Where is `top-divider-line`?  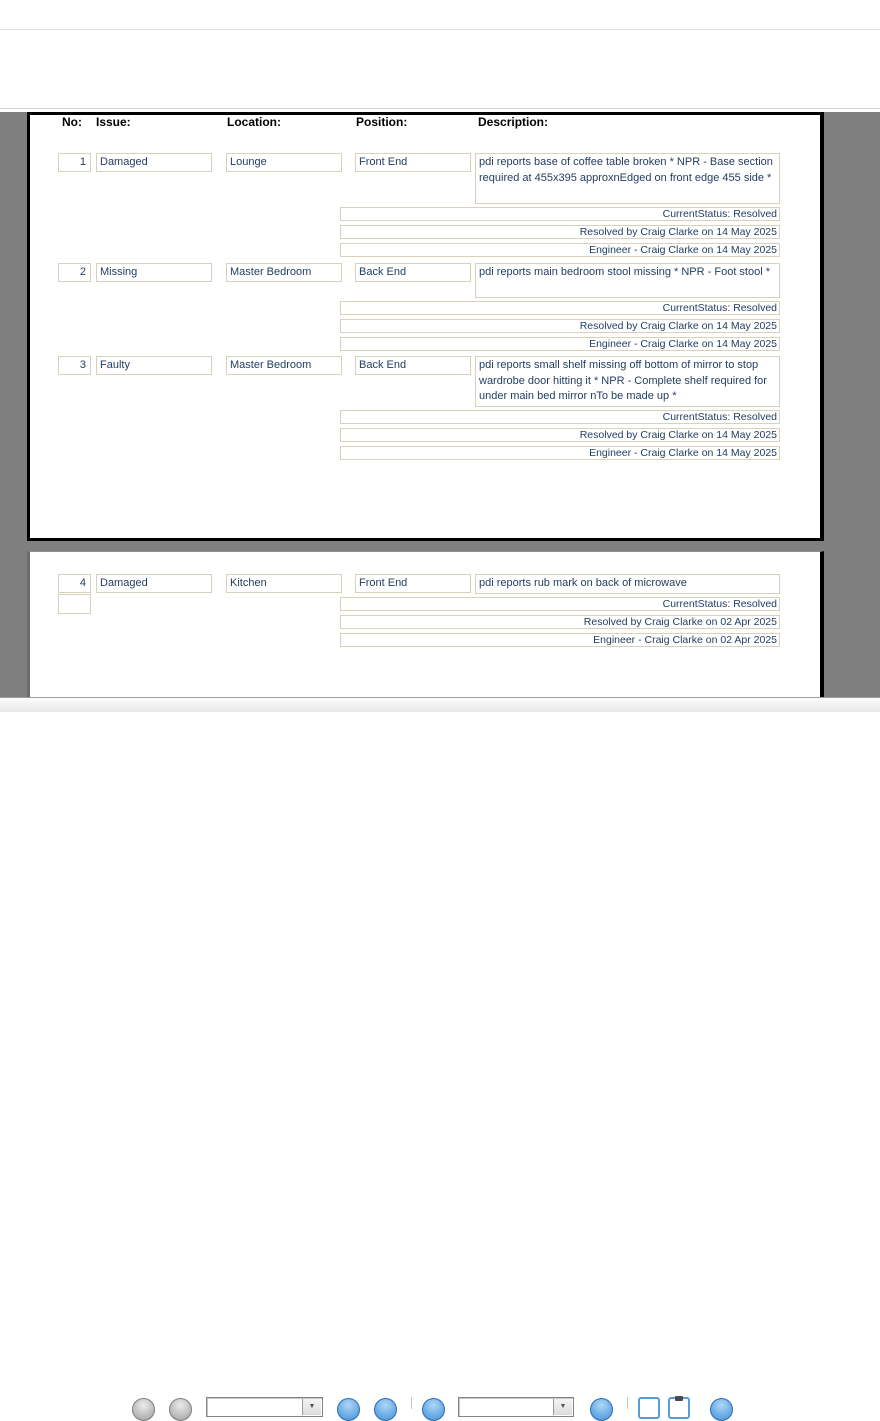 top-divider-line is located at coordinates (440, 29).